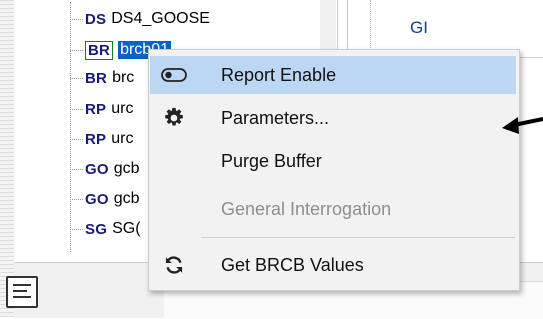 This screenshot has height=319, width=543. Describe the element at coordinates (7, 158) in the screenshot. I see `left-edge-strip` at that location.